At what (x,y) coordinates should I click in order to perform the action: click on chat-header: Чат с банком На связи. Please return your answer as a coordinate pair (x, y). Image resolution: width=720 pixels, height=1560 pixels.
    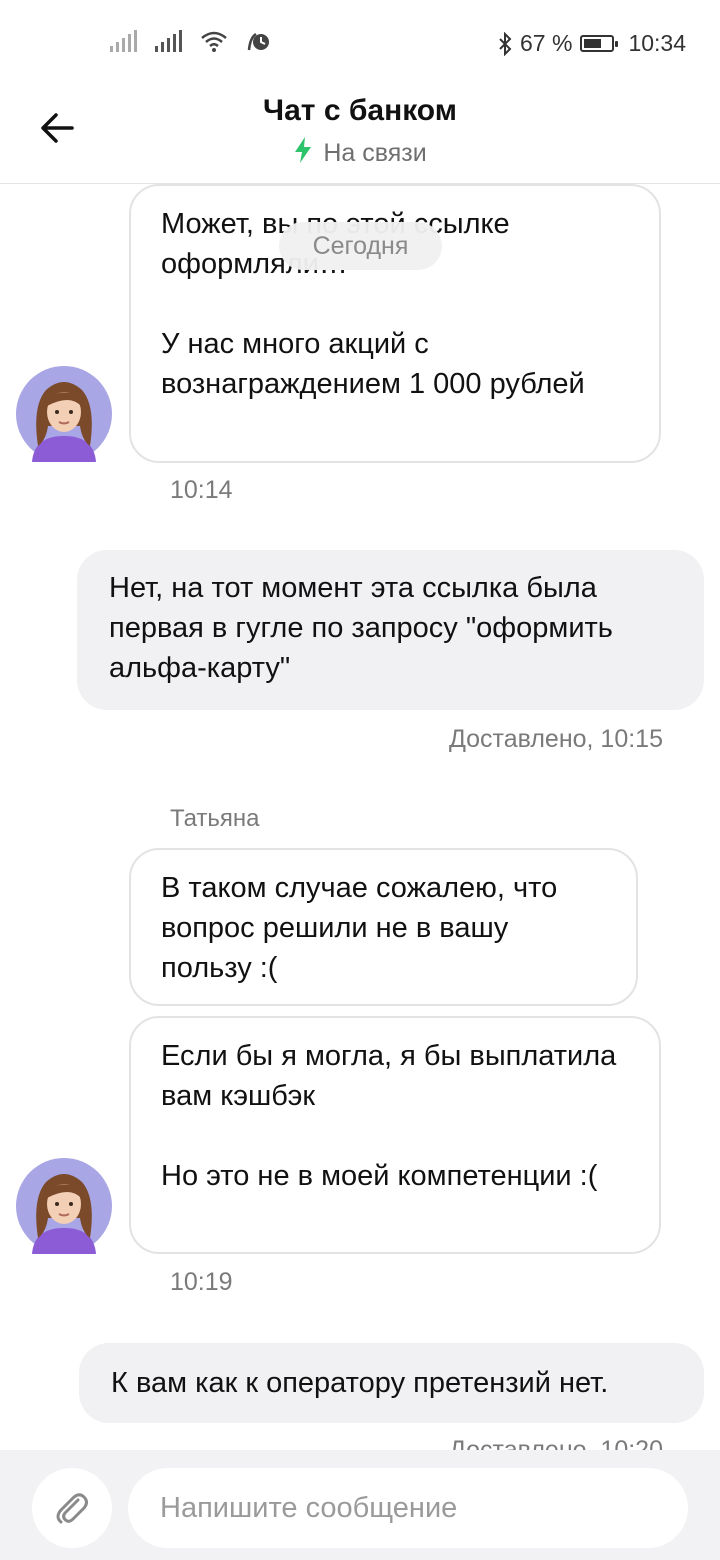
    Looking at the image, I should click on (360, 136).